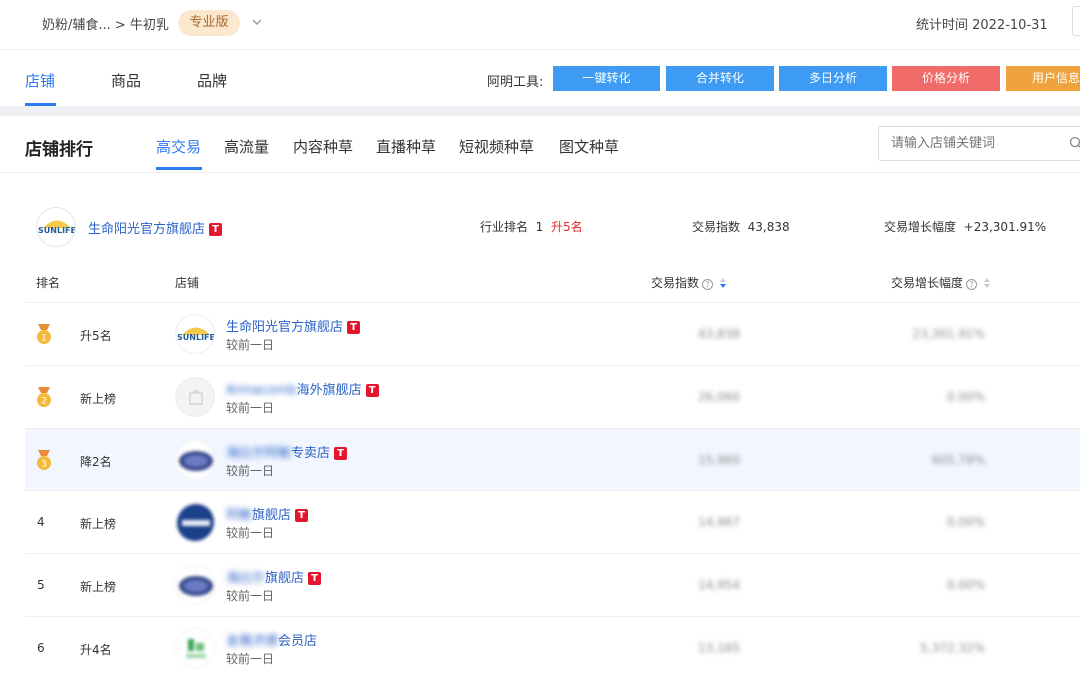  Describe the element at coordinates (96, 462) in the screenshot. I see `rank-change: 降2名` at that location.